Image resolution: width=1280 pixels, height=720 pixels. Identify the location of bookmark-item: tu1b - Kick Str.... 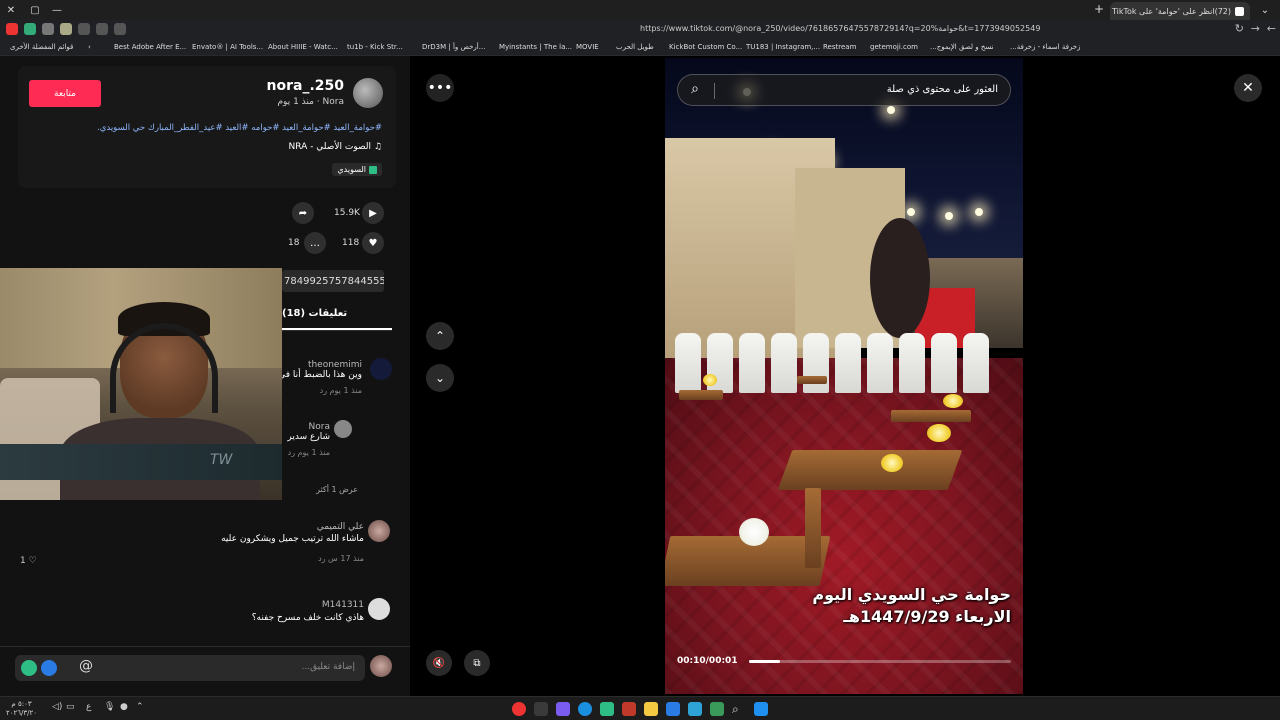
(375, 47).